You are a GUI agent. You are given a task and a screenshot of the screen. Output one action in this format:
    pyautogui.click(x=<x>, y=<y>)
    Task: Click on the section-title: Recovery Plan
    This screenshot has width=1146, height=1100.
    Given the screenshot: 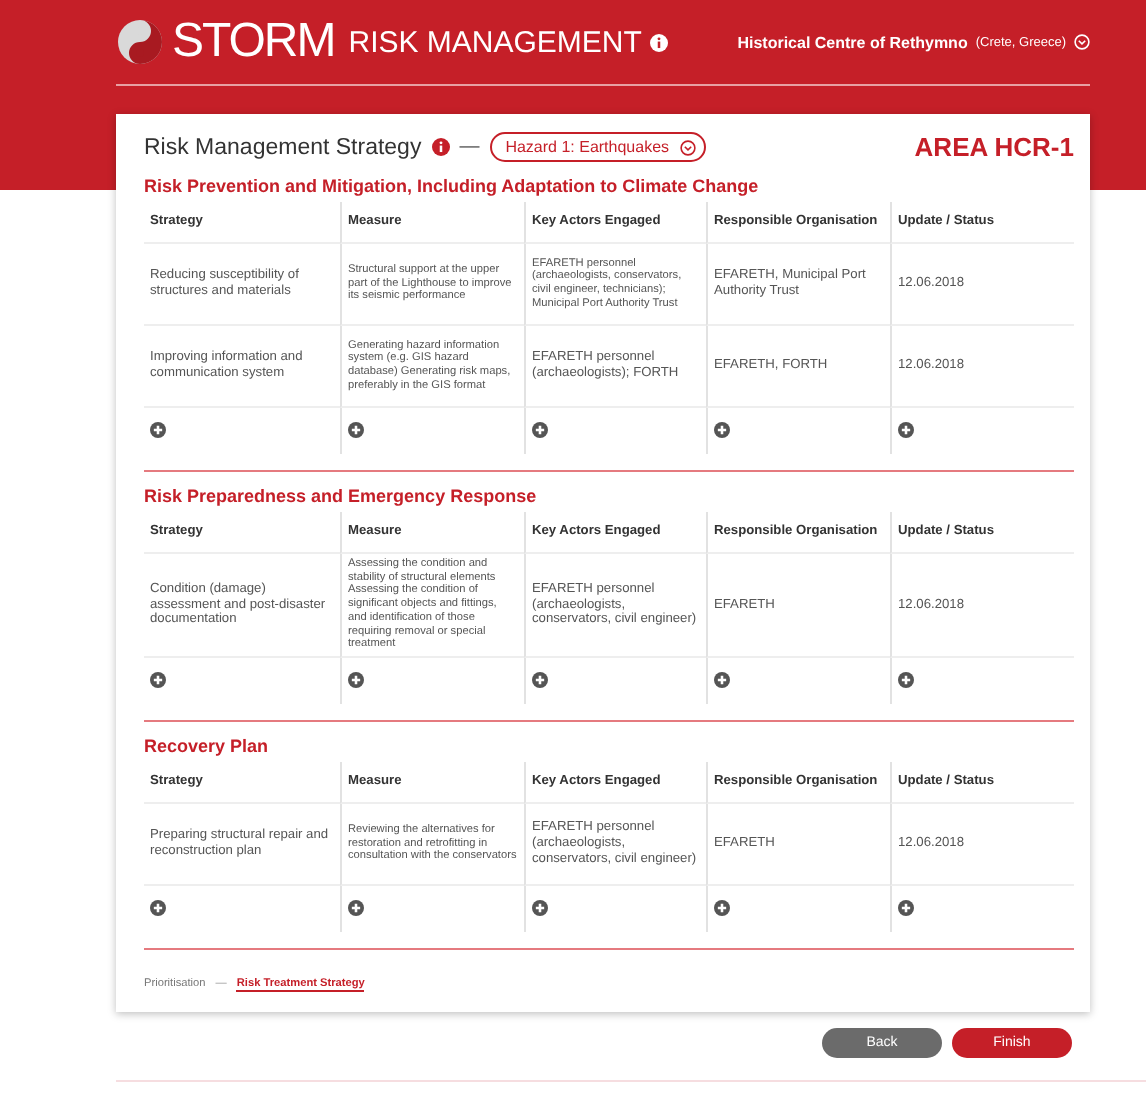 What is the action you would take?
    pyautogui.click(x=207, y=745)
    